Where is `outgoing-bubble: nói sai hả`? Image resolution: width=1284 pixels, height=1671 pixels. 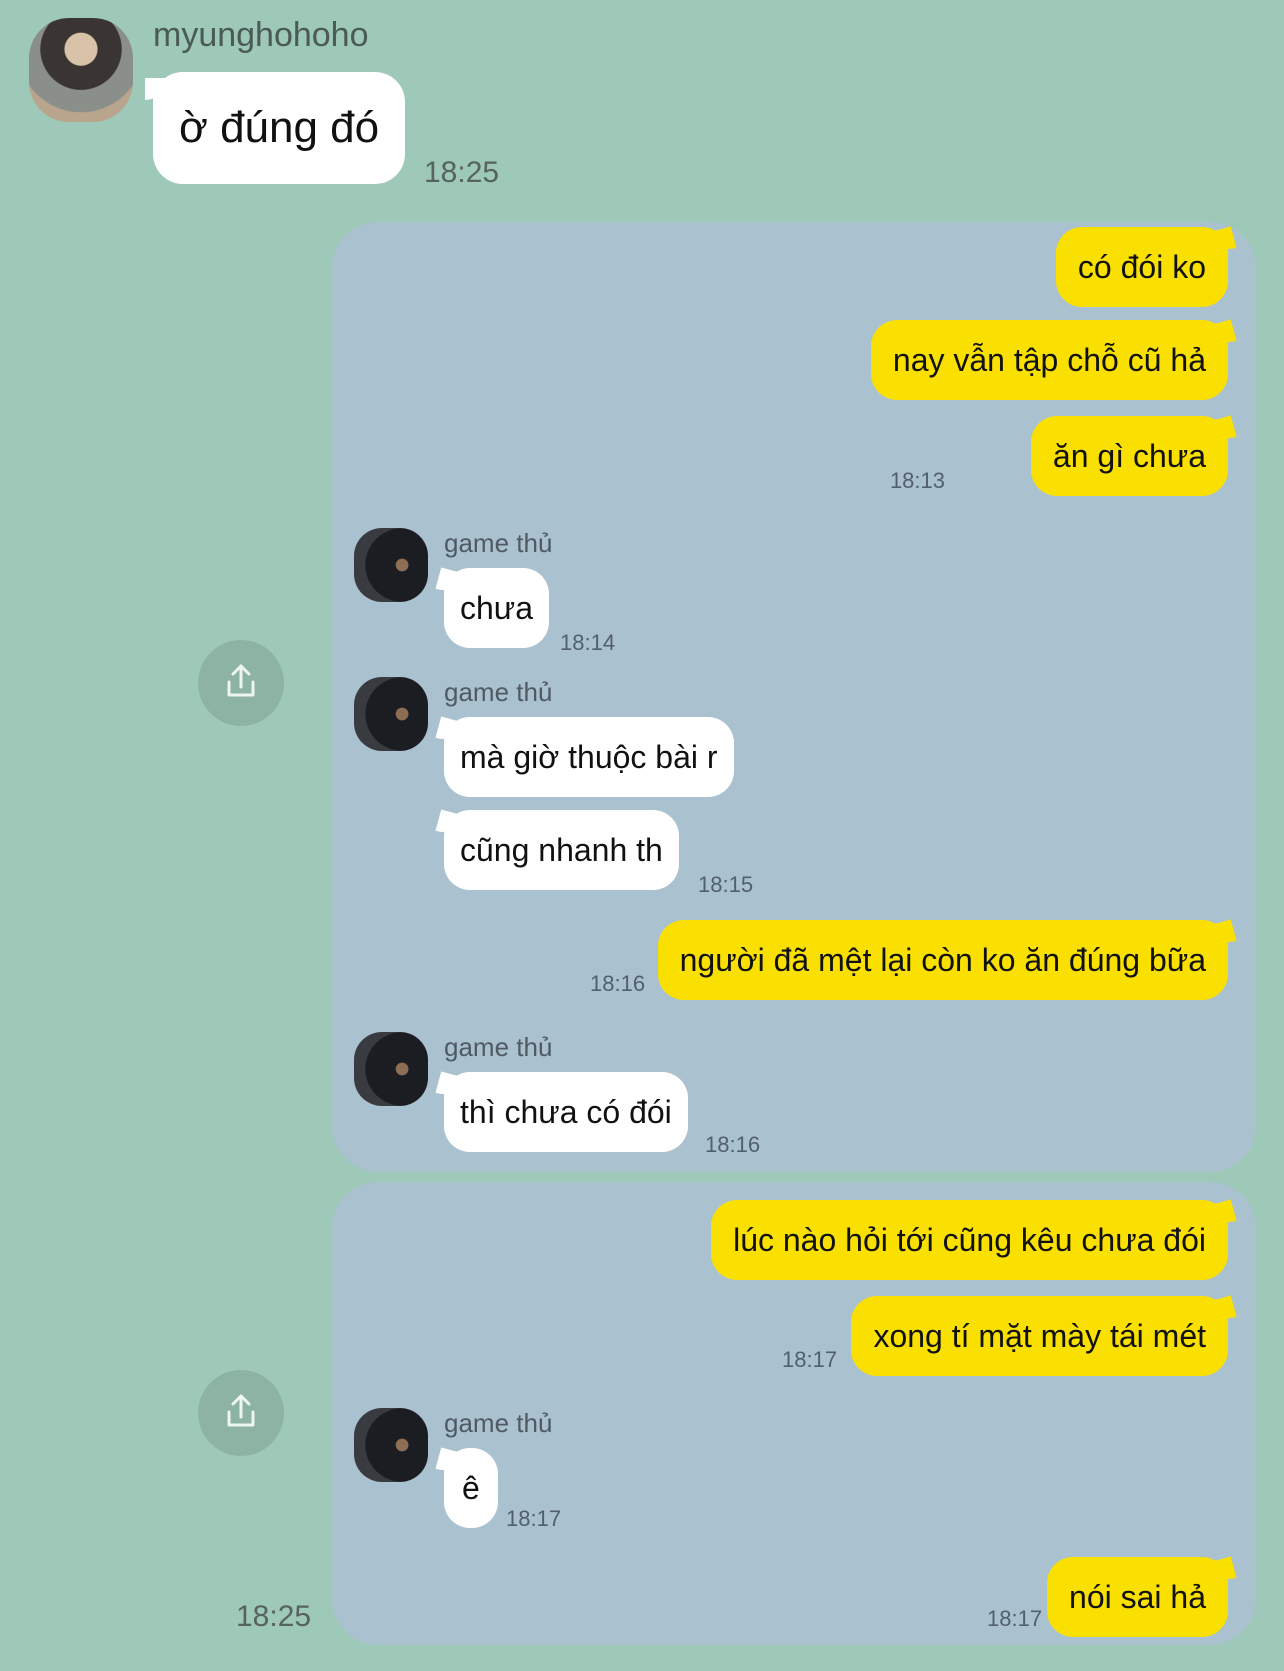 outgoing-bubble: nói sai hả is located at coordinates (1137, 1597).